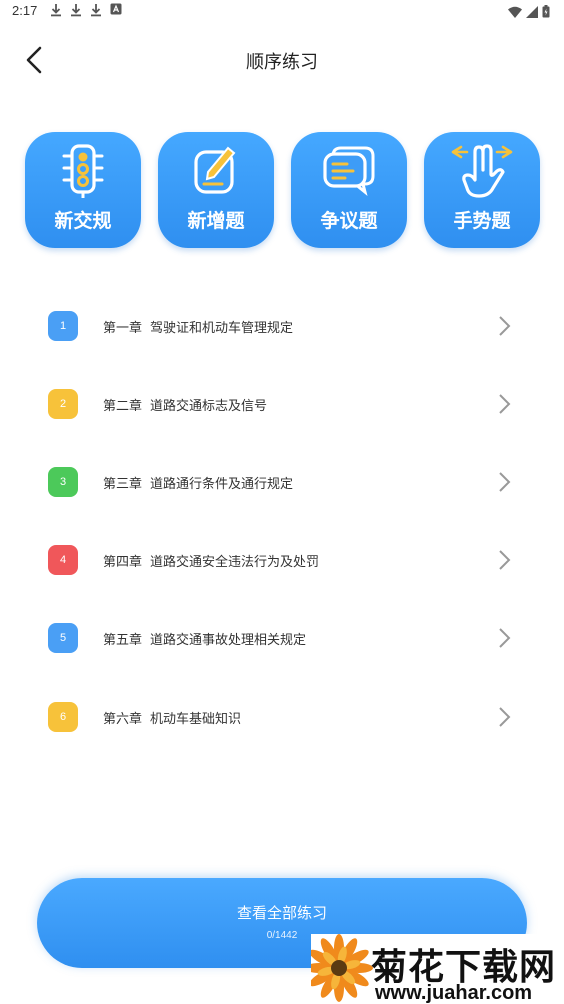 This screenshot has height=1004, width=564. Describe the element at coordinates (185, 406) in the screenshot. I see `chapter-title: 第二章 道路交通标志及信号` at that location.